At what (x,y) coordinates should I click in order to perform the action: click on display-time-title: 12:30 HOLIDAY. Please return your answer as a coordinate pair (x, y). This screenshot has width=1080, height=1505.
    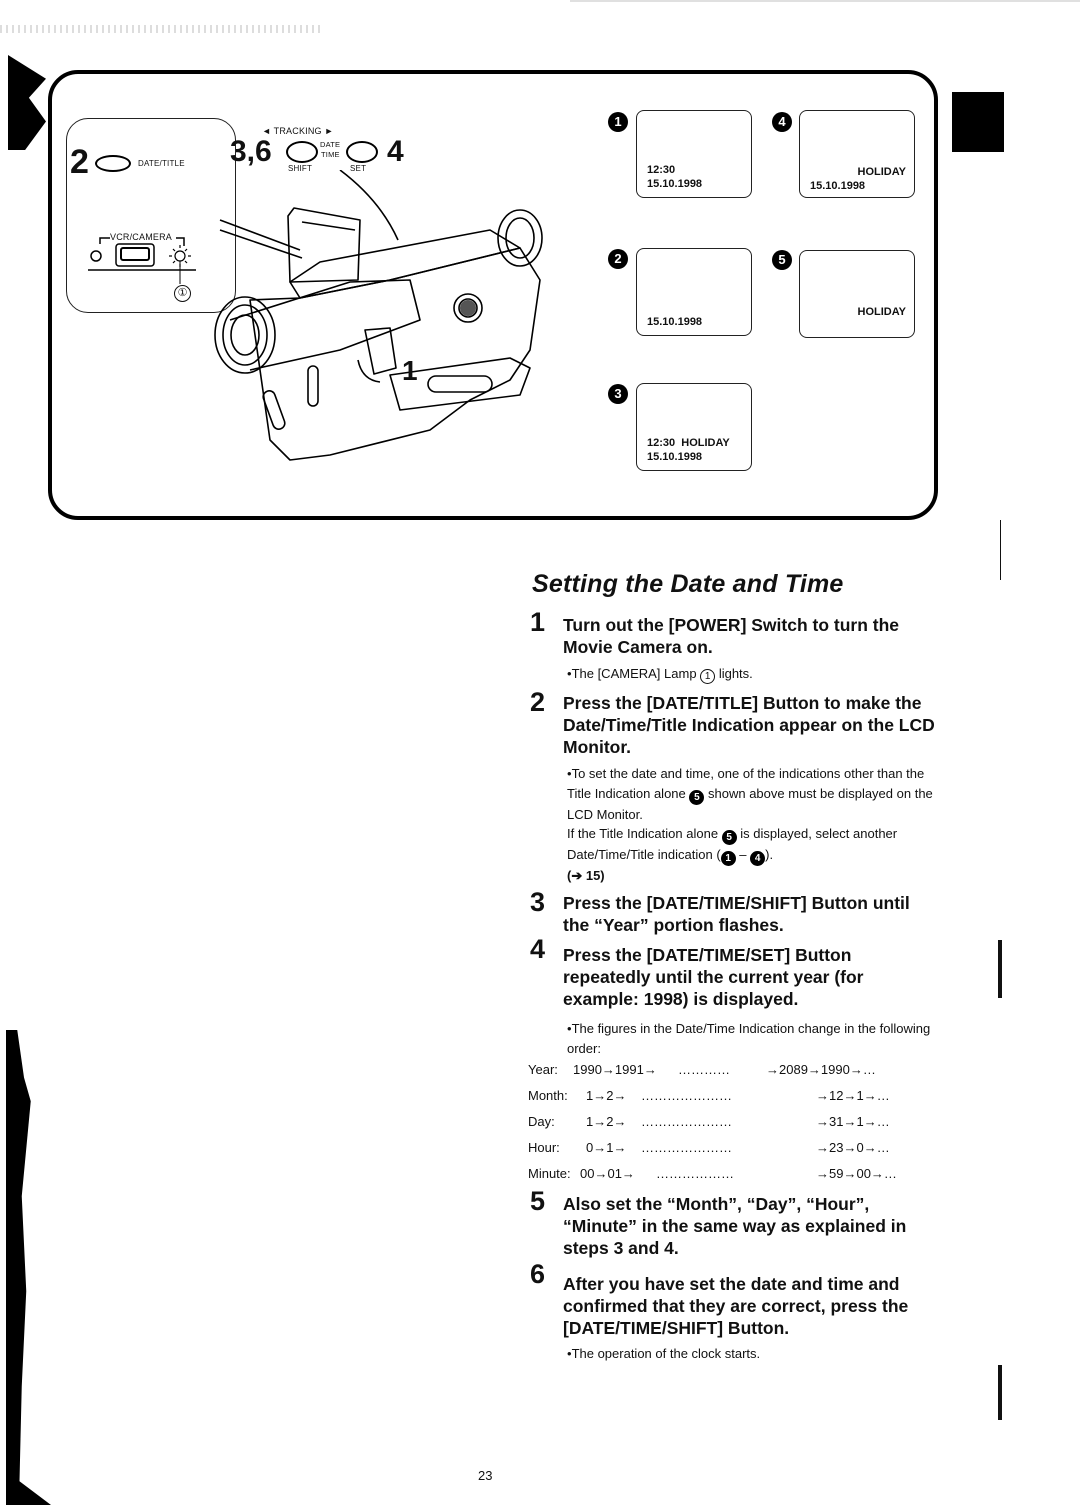
    Looking at the image, I should click on (688, 443).